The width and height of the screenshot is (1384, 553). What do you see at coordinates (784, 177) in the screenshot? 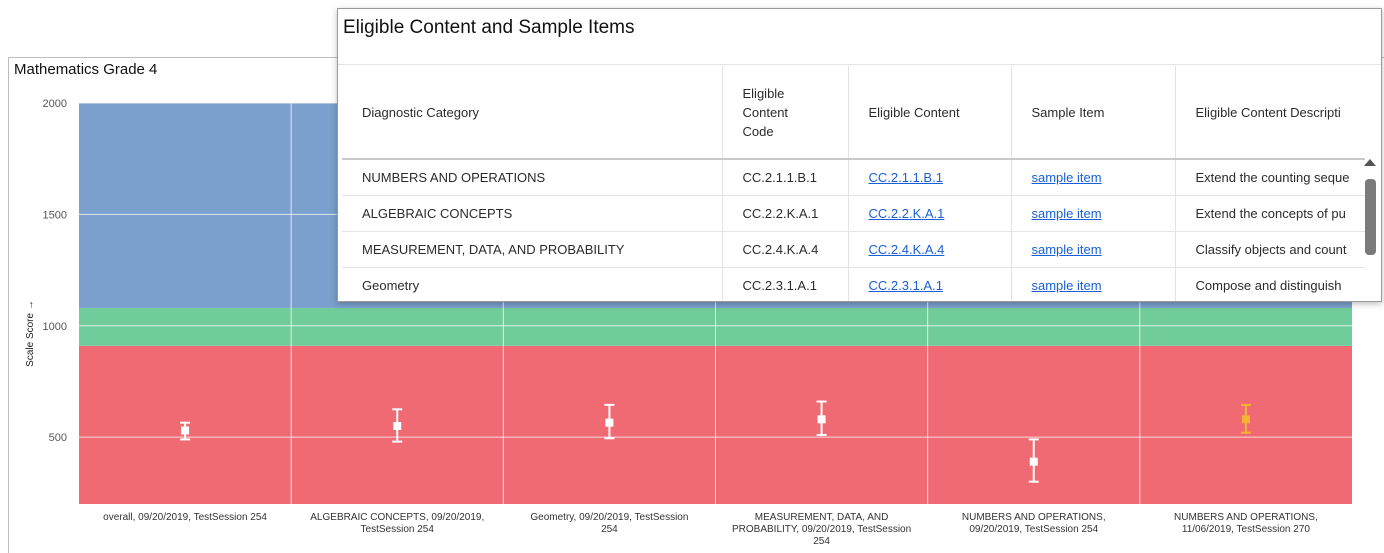
I see `code-cell: CC.2.1.1.B.1` at bounding box center [784, 177].